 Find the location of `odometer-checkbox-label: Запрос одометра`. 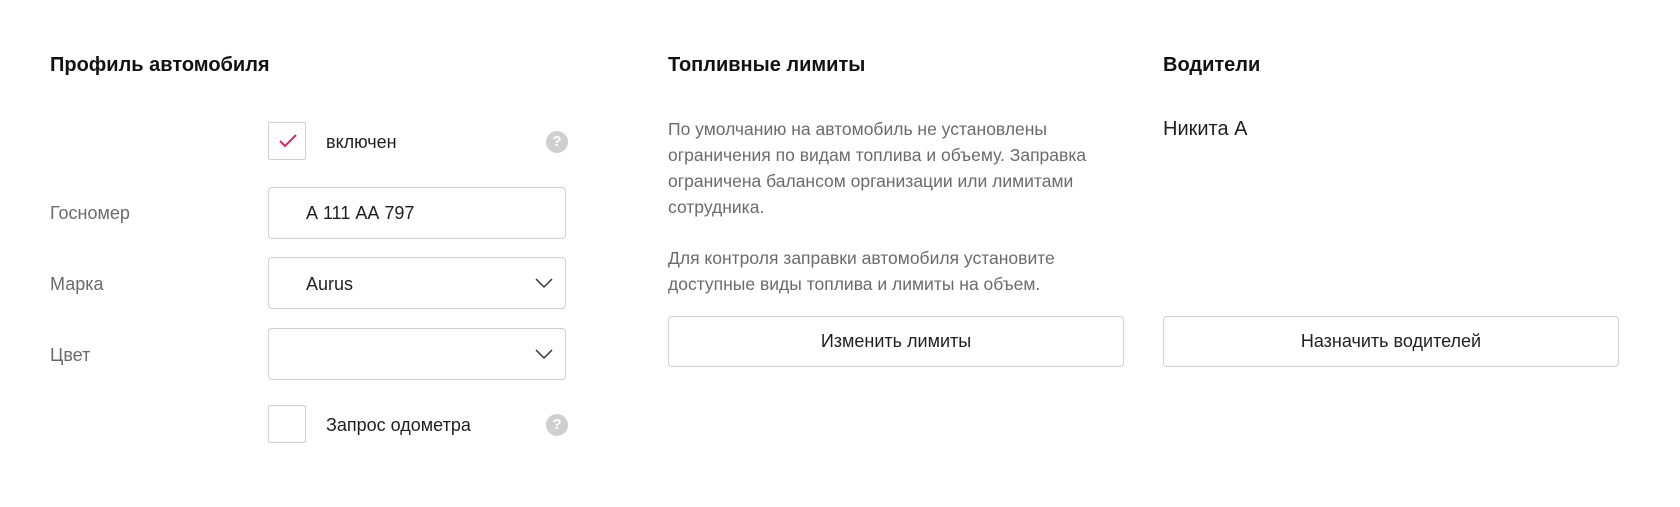

odometer-checkbox-label: Запрос одометра is located at coordinates (398, 425).